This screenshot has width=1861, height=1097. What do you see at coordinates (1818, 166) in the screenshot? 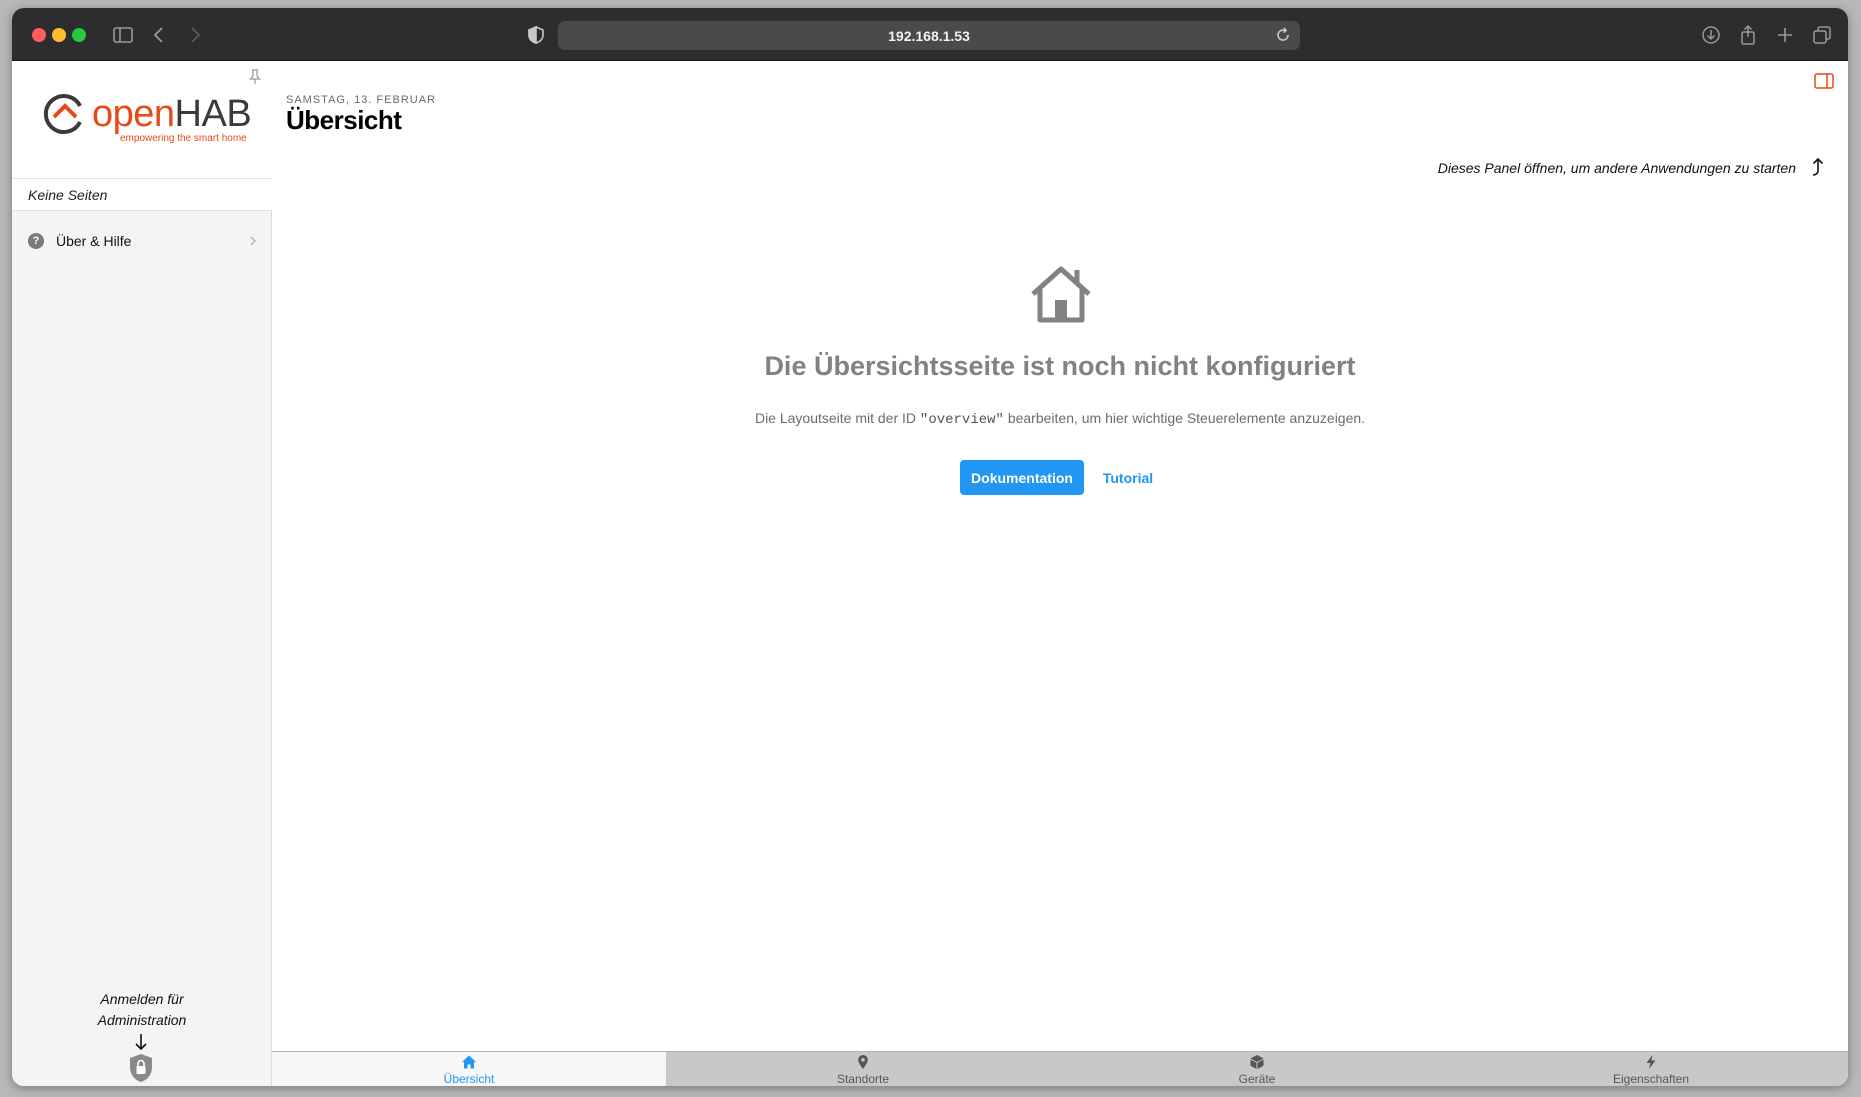
I see `arrow-up-icon` at bounding box center [1818, 166].